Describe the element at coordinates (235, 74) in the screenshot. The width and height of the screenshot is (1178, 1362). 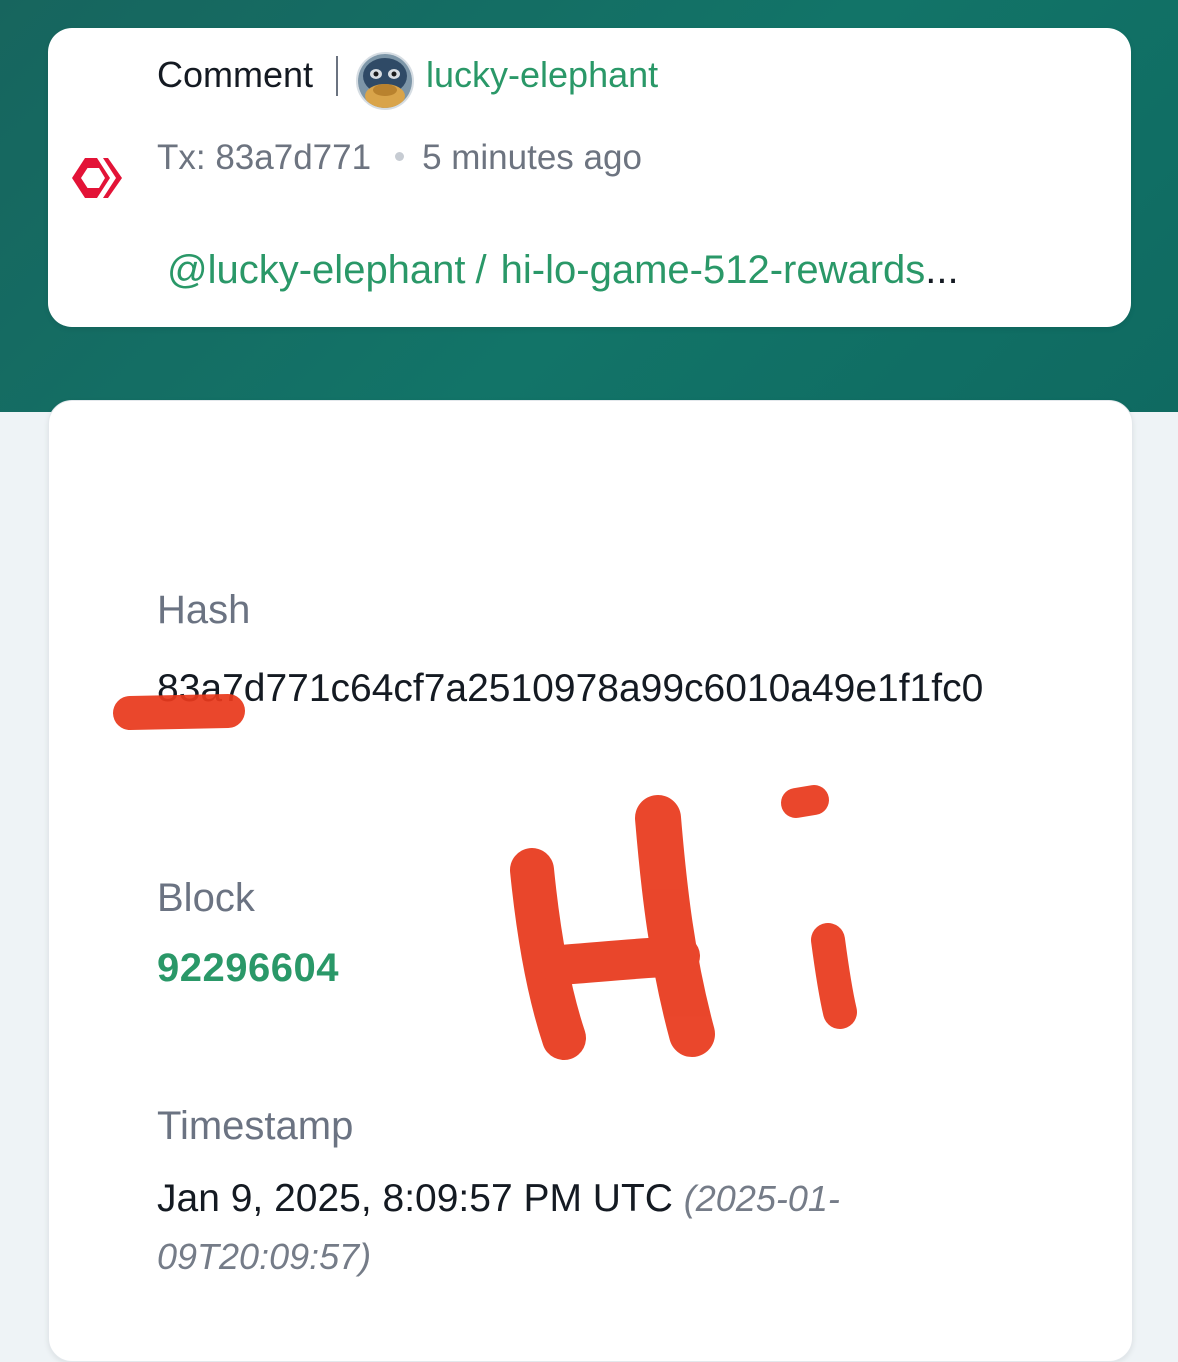
I see `operation-type-label: Comment` at that location.